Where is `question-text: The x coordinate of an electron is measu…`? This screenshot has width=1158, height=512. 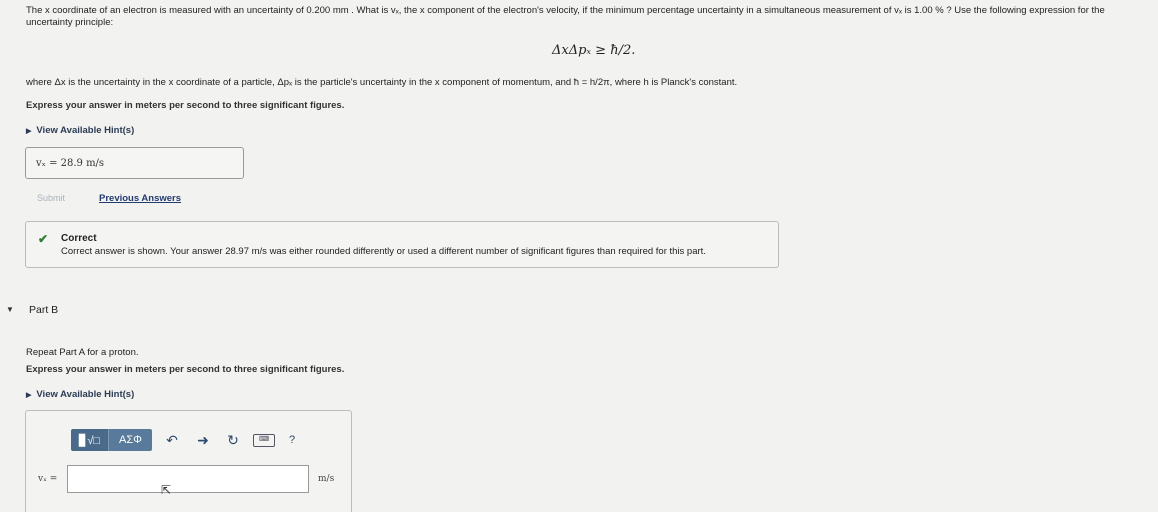
question-text: The x coordinate of an electron is measu… is located at coordinates (565, 16).